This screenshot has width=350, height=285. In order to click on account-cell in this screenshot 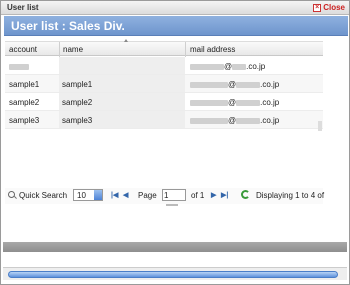, I will do `click(19, 66)`.